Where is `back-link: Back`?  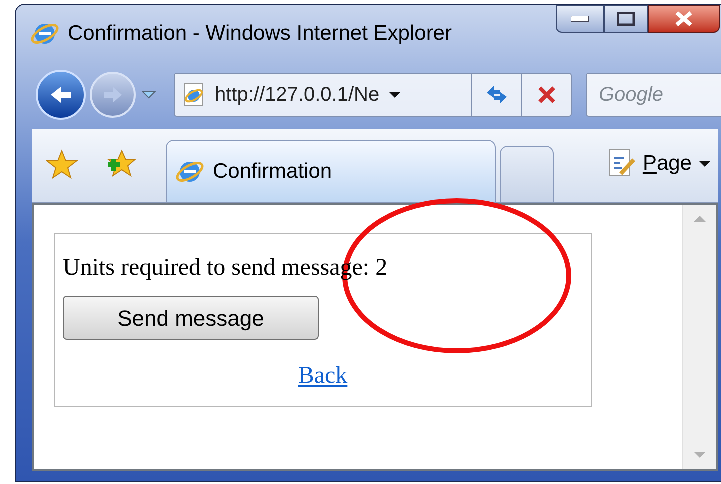 back-link: Back is located at coordinates (323, 376).